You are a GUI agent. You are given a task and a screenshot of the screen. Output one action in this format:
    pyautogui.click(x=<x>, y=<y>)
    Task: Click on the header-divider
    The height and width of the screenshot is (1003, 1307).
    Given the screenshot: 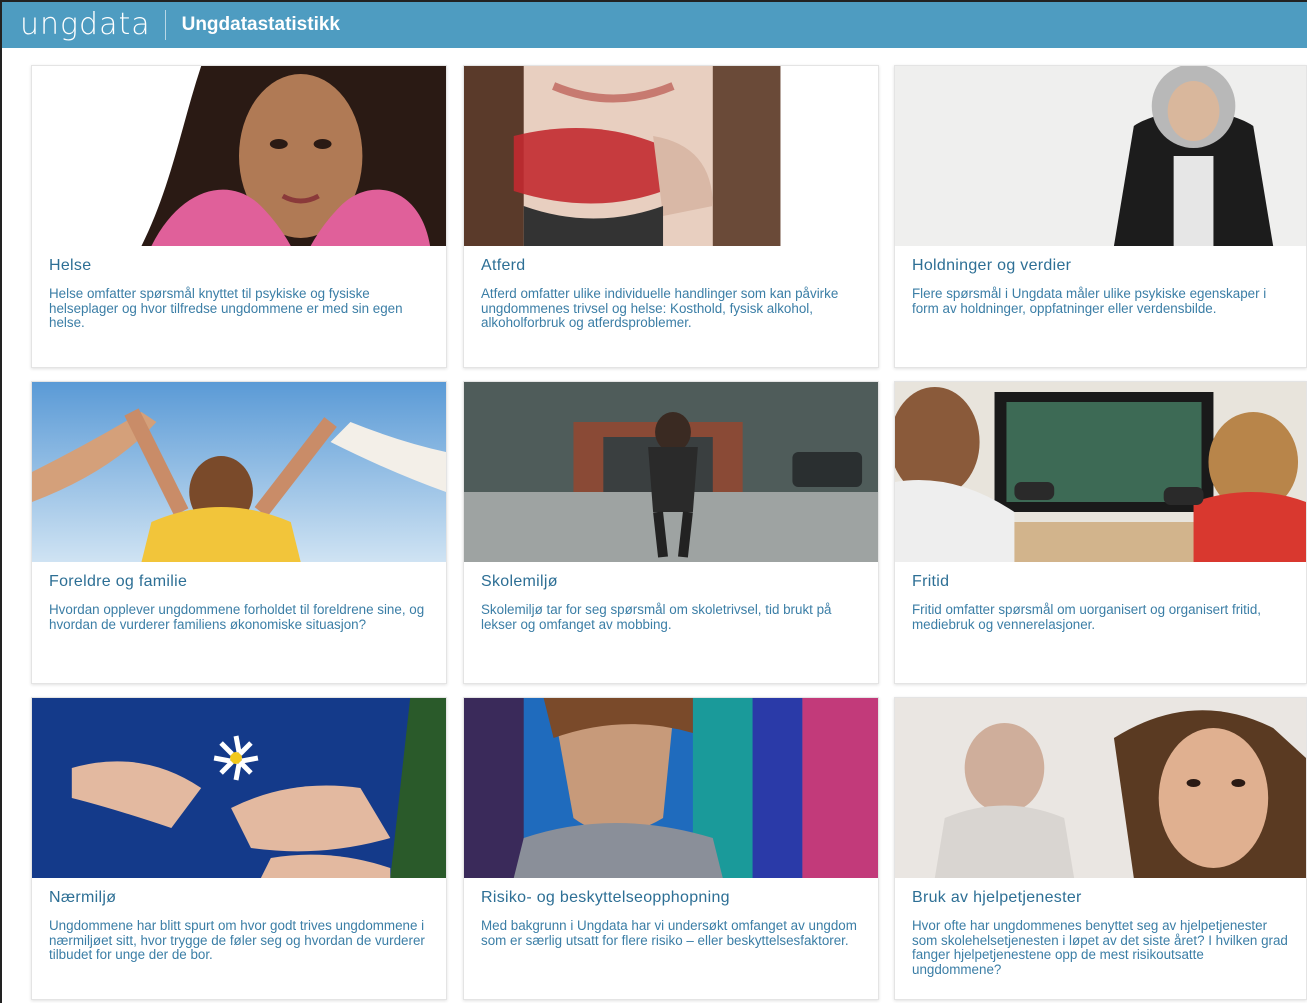 What is the action you would take?
    pyautogui.click(x=165, y=25)
    